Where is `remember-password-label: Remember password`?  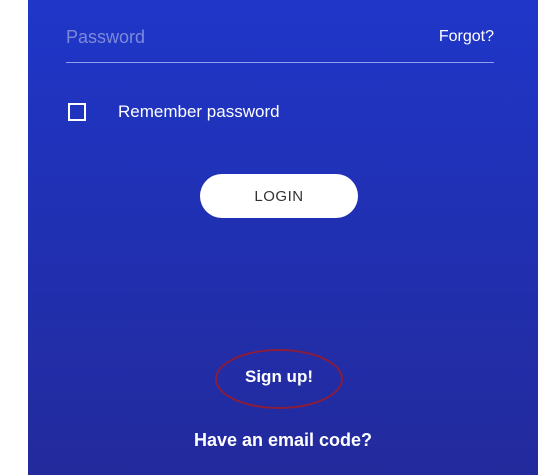 remember-password-label: Remember password is located at coordinates (199, 111).